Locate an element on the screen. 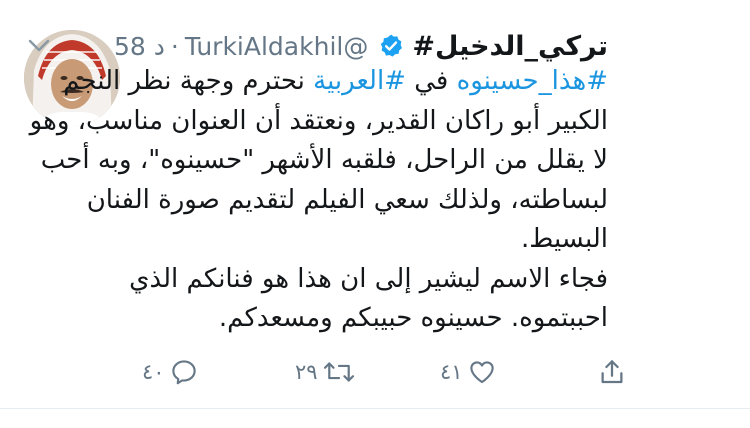 This screenshot has width=750, height=428. tweet-timestamp: 58 د is located at coordinates (139, 46).